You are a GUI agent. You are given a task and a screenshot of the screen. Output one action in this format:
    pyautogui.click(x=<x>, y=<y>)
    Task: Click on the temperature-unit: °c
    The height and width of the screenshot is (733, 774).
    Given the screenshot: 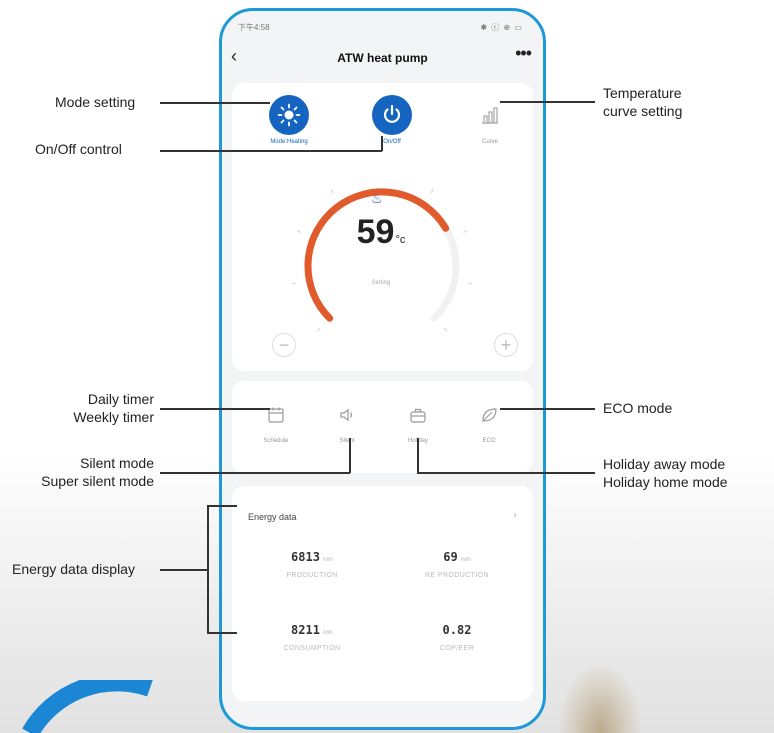 What is the action you would take?
    pyautogui.click(x=400, y=240)
    